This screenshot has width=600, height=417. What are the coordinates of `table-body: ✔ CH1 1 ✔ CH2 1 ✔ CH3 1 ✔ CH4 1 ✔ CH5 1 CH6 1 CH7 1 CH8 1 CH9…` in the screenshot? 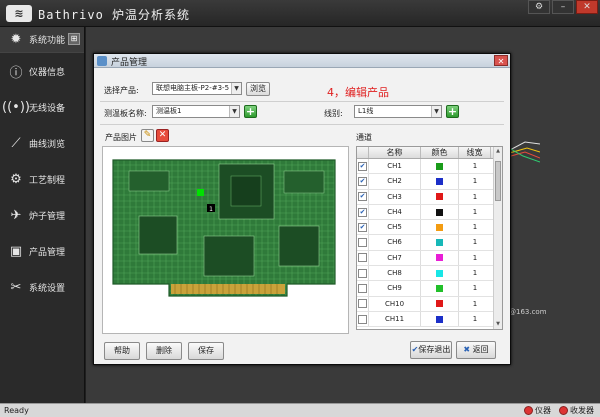 It's located at (429, 243).